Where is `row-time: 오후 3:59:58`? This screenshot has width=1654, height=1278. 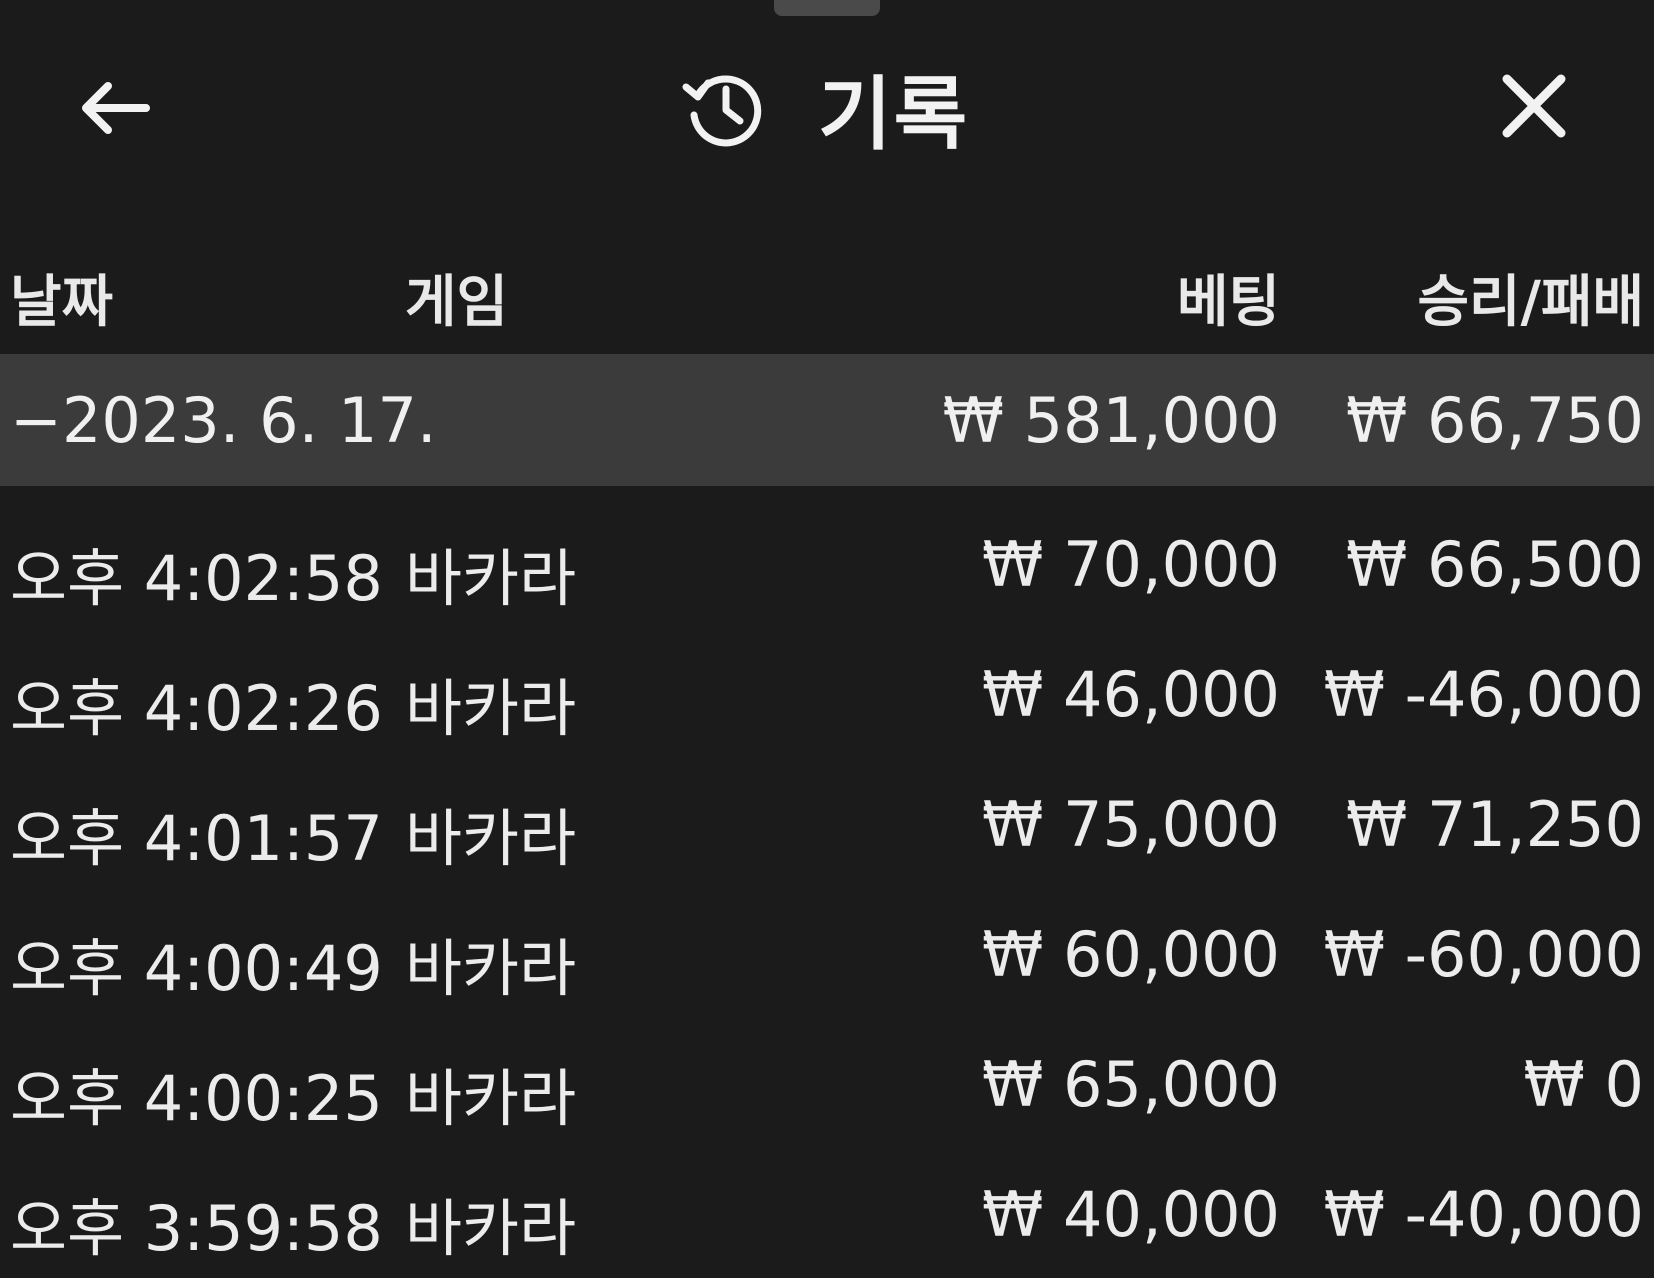
row-time: 오후 3:59:58 is located at coordinates (196, 1228).